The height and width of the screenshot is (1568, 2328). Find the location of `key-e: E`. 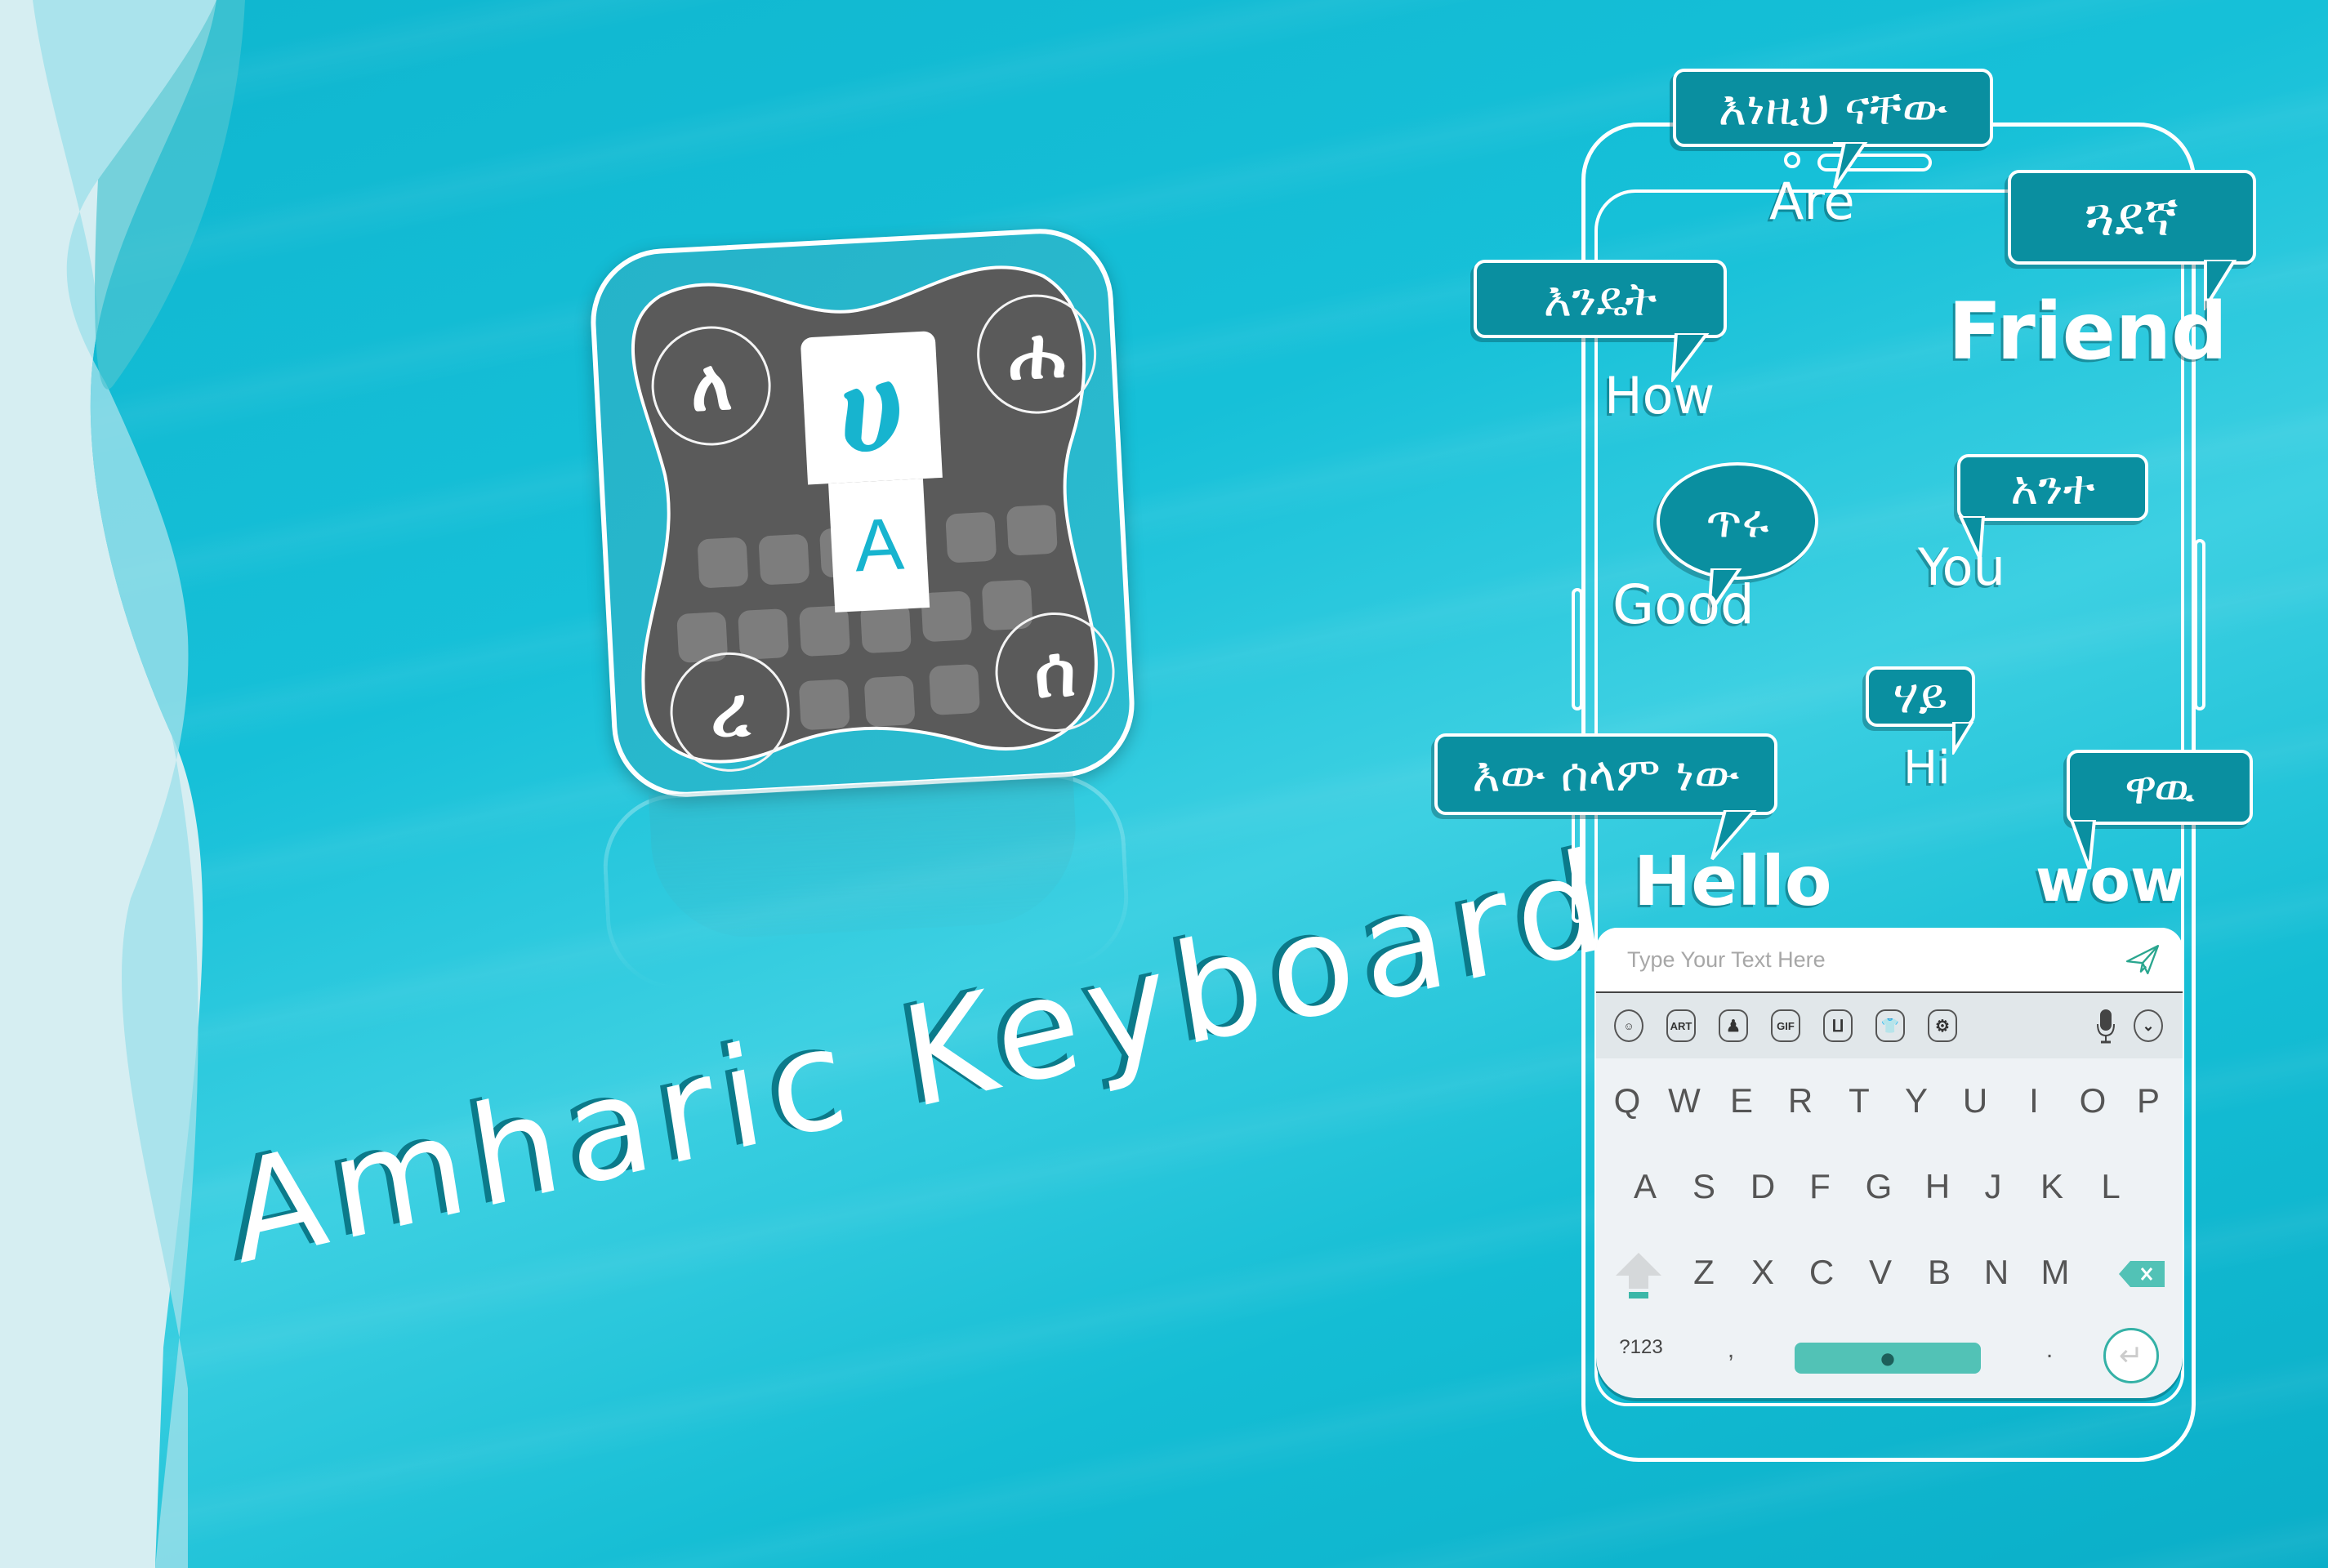

key-e: E is located at coordinates (1742, 1100).